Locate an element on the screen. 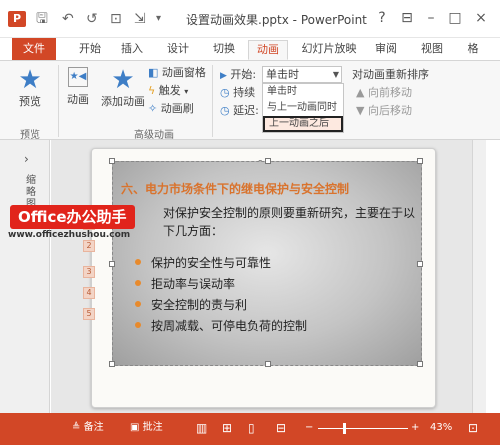 Image resolution: width=500 pixels, height=445 pixels. tab-animations: 动画 is located at coordinates (268, 50).